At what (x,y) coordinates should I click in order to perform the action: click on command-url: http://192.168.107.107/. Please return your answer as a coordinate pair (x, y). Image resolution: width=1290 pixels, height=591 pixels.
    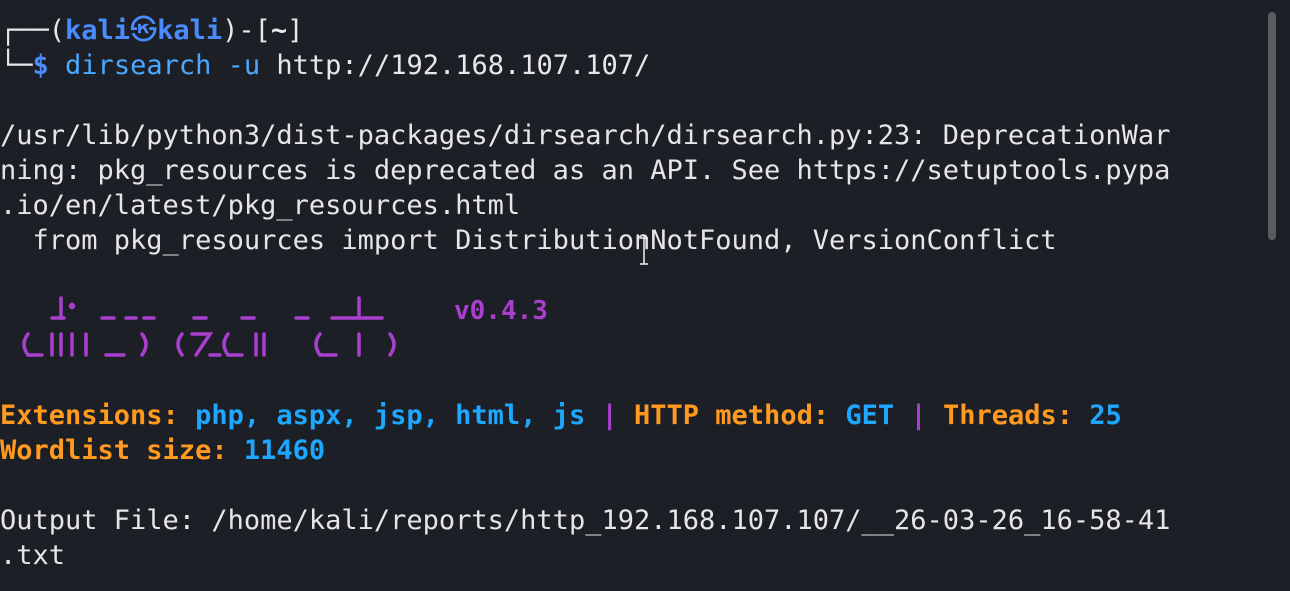
    Looking at the image, I should click on (463, 65).